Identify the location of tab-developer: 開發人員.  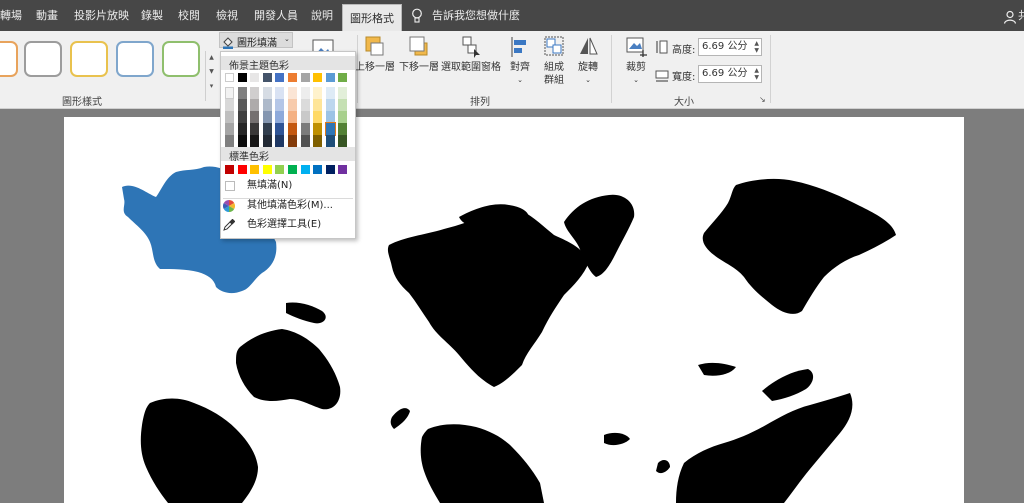
(276, 15).